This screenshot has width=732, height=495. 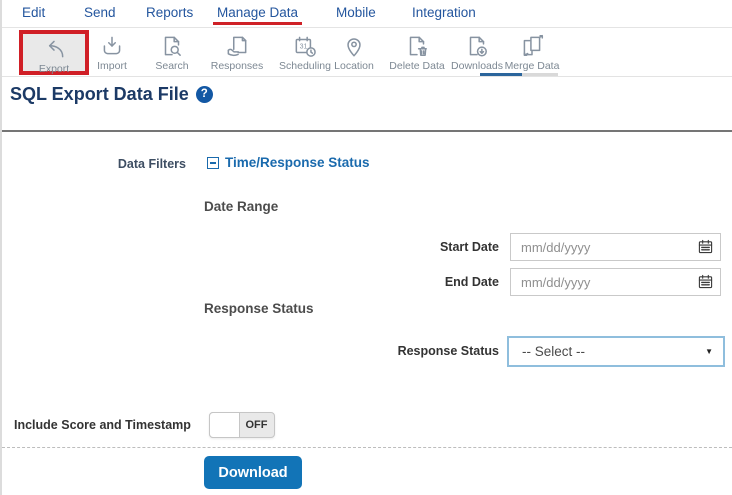 What do you see at coordinates (356, 12) in the screenshot?
I see `nav-item-mobile: Mobile` at bounding box center [356, 12].